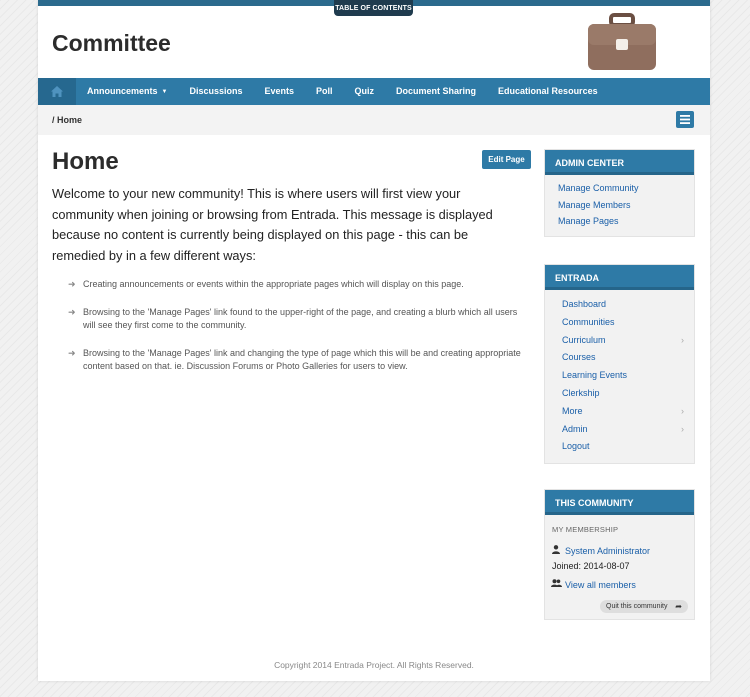  I want to click on manage-community-link: Manage Community, so click(626, 191).